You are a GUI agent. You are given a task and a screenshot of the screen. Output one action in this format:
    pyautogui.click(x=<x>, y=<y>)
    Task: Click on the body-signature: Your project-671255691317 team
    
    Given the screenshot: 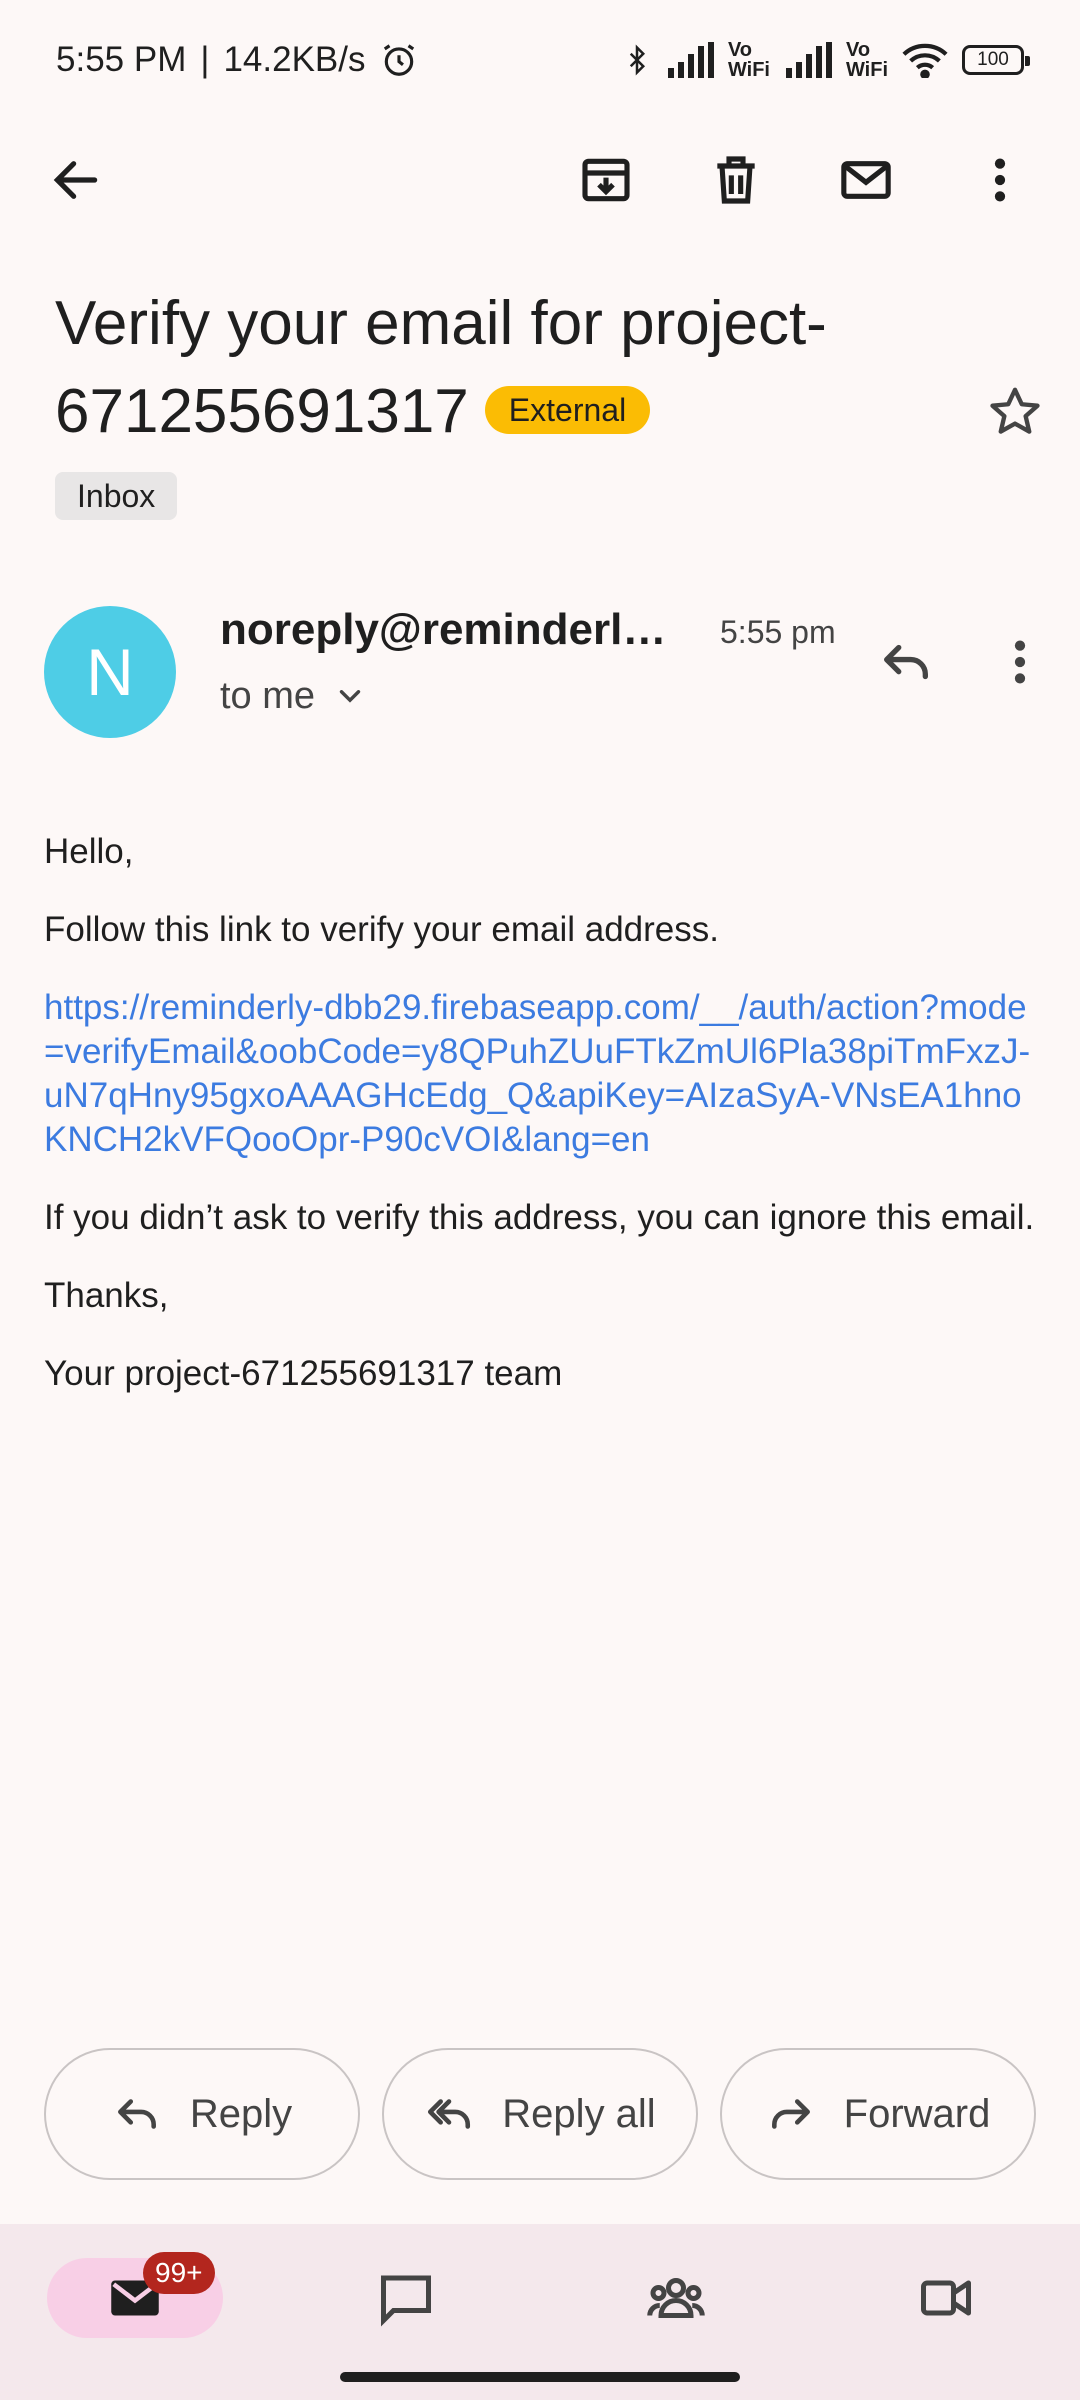 What is the action you would take?
    pyautogui.click(x=303, y=1373)
    